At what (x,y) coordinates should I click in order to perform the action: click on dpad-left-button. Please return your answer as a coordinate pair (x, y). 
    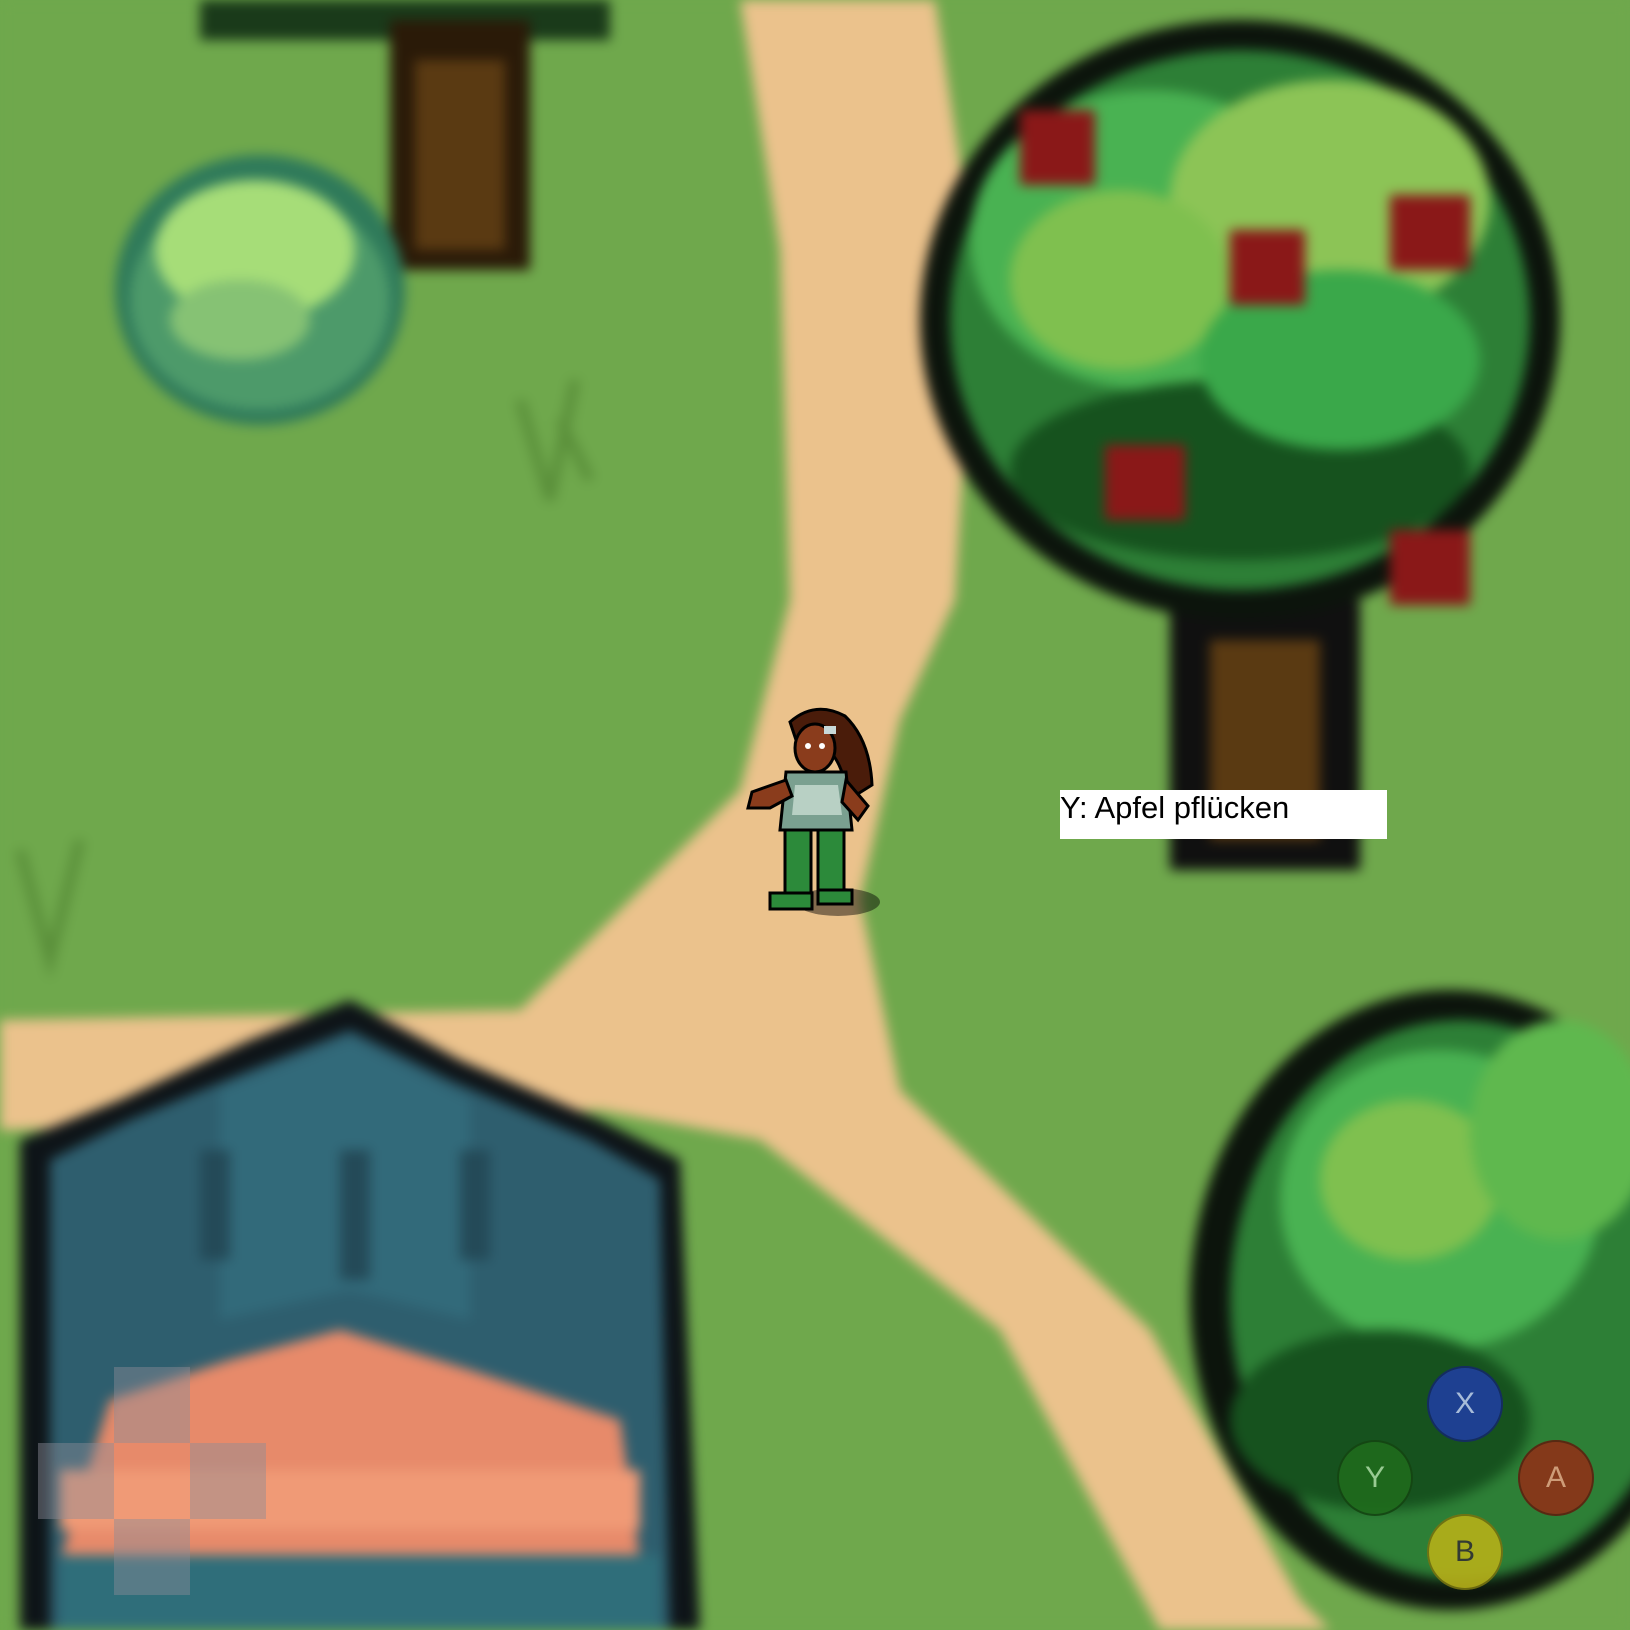
    Looking at the image, I should click on (76, 1481).